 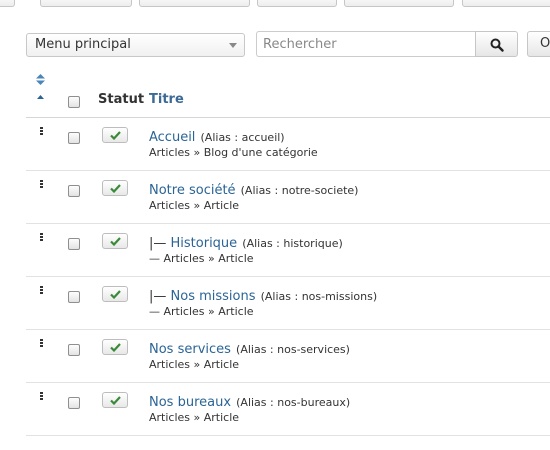 I want to click on item-title-link: Nos bureaux, so click(x=190, y=402).